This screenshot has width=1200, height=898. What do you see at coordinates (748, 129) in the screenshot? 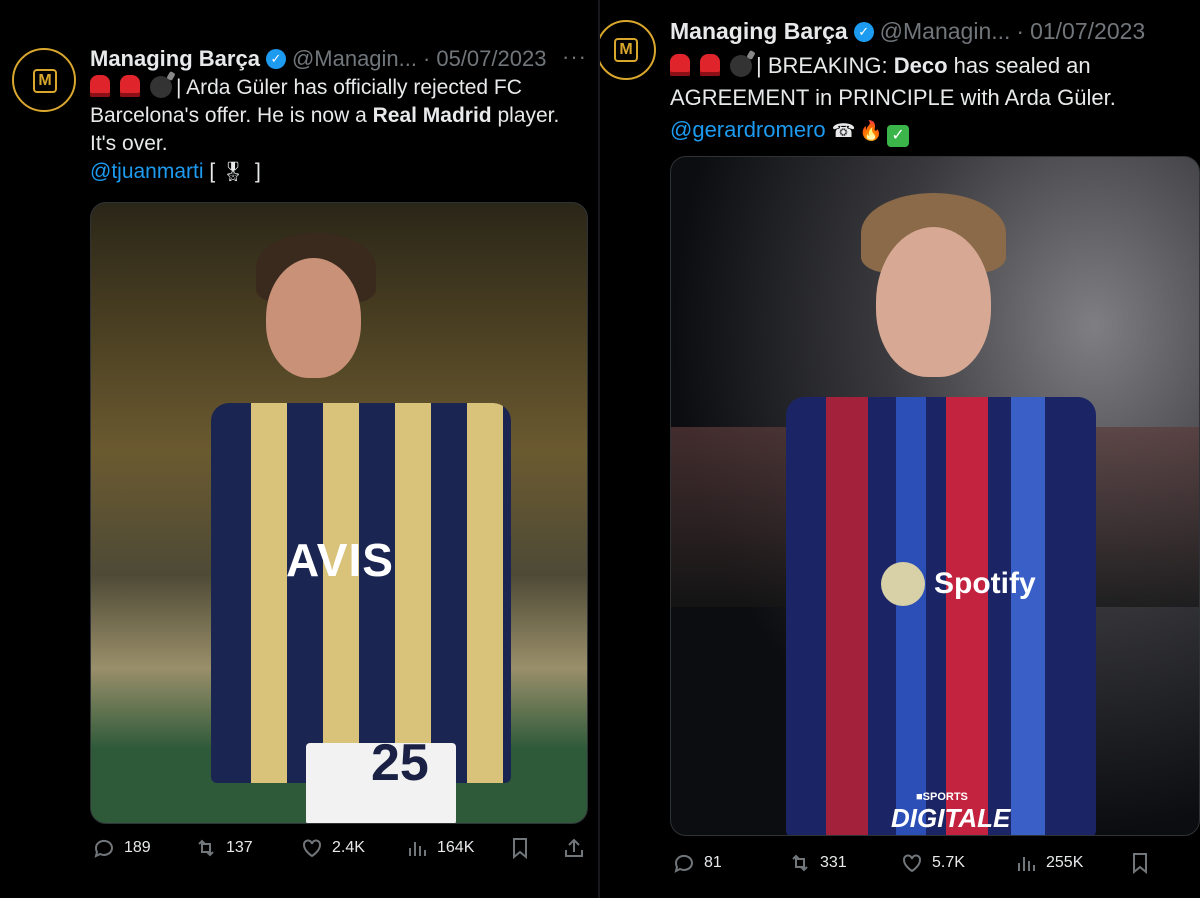
I see `mention-link: @gerardromero` at bounding box center [748, 129].